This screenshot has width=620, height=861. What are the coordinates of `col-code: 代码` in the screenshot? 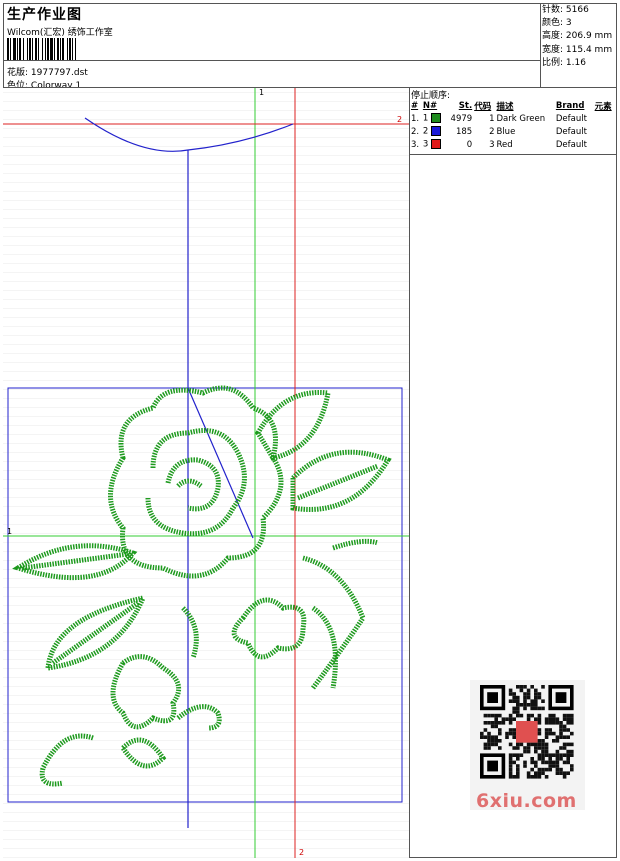 It's located at (483, 107).